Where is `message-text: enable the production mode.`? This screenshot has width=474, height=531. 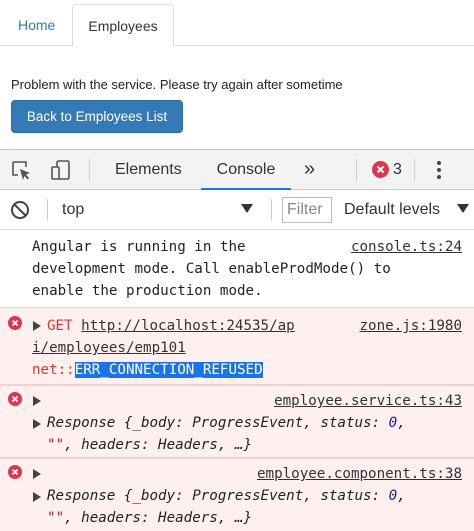 message-text: enable the production mode. is located at coordinates (147, 291).